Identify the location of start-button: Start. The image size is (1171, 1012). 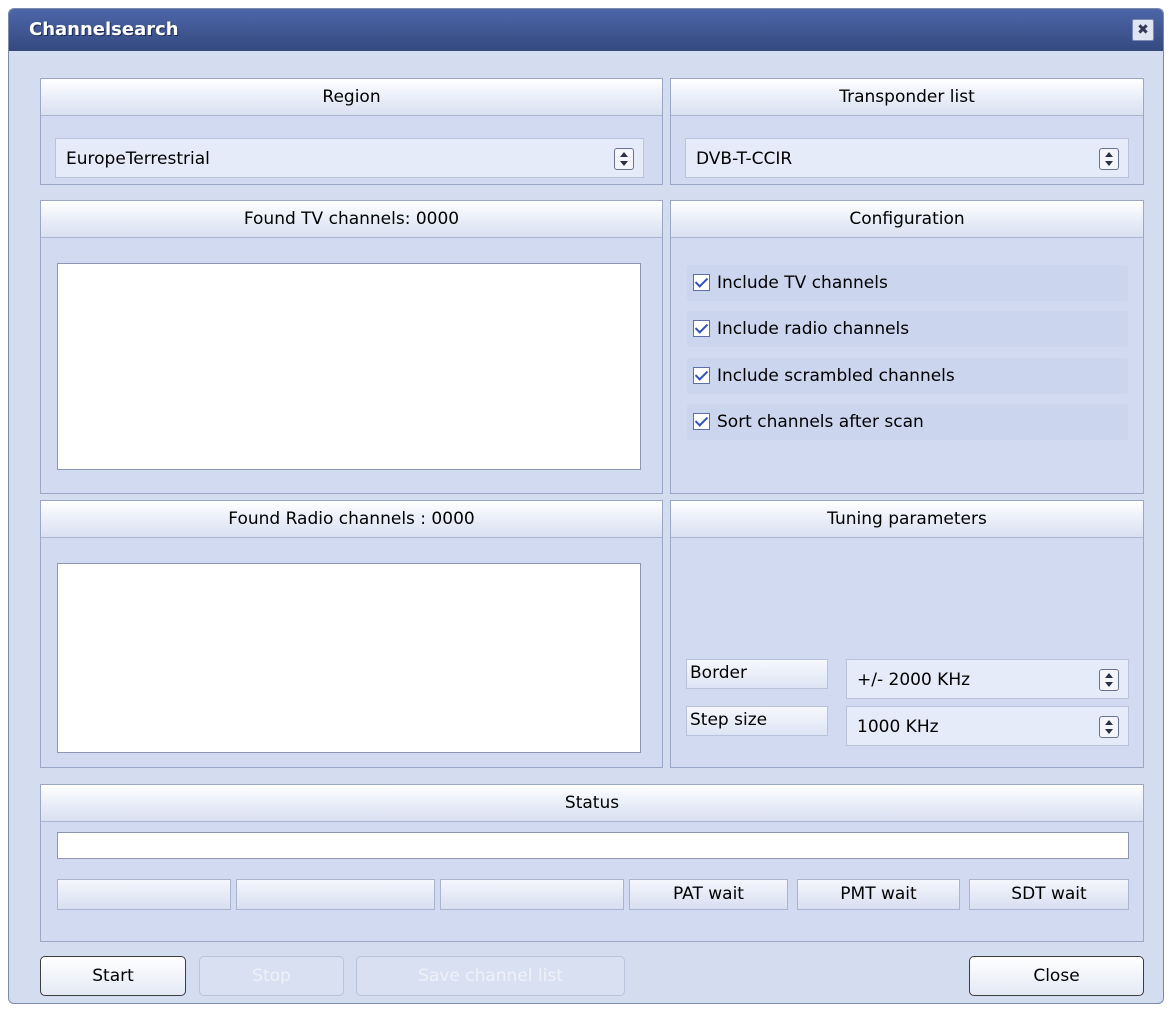
(113, 976).